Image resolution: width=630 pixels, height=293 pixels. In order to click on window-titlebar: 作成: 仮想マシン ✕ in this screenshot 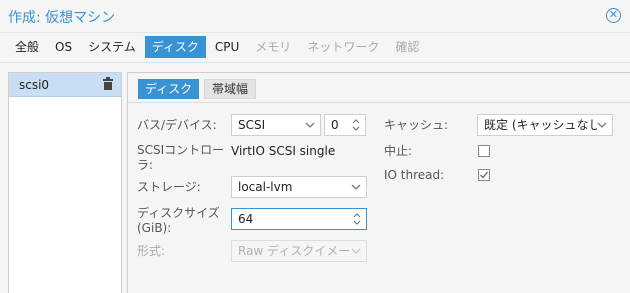, I will do `click(315, 16)`.